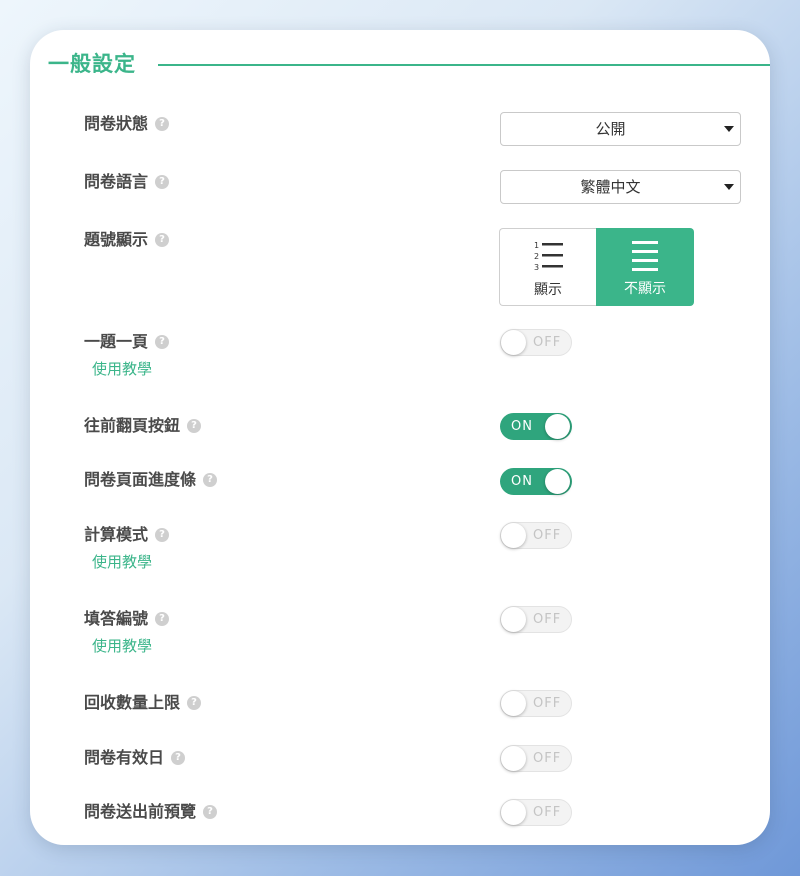  I want to click on preview-toggle: OFF, so click(536, 812).